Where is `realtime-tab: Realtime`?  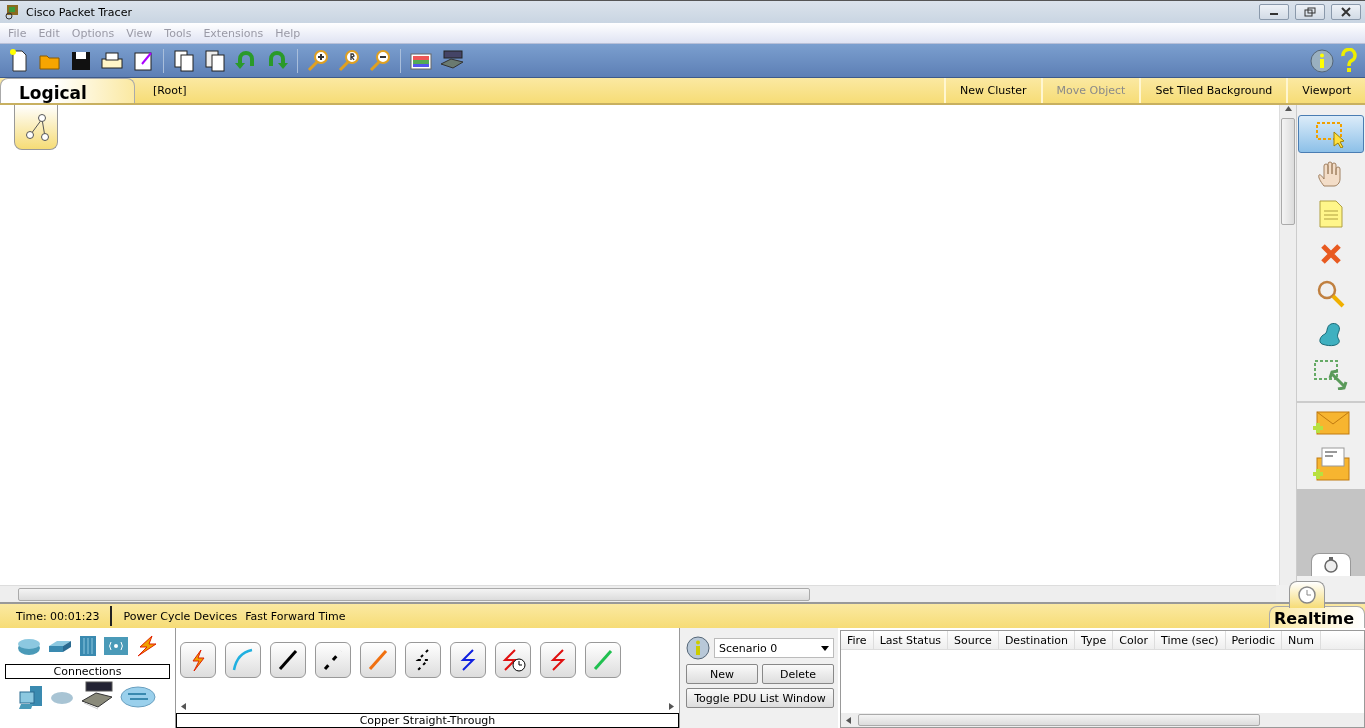
realtime-tab: Realtime is located at coordinates (1317, 617).